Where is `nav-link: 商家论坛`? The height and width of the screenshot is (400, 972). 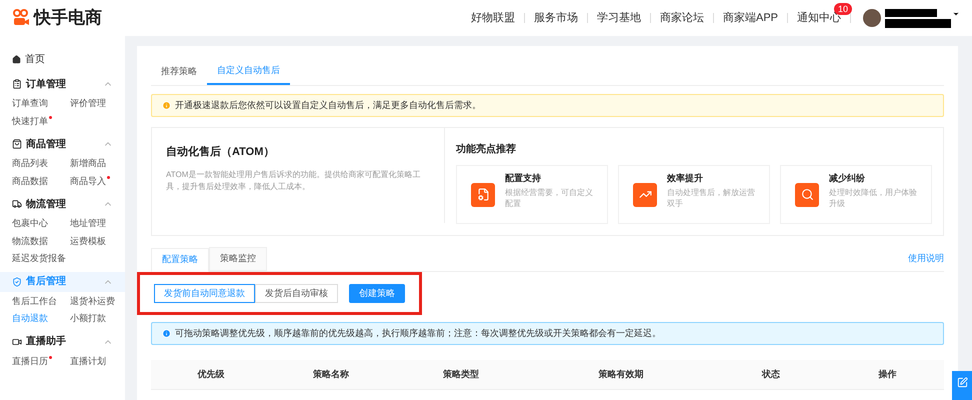
nav-link: 商家论坛 is located at coordinates (681, 18).